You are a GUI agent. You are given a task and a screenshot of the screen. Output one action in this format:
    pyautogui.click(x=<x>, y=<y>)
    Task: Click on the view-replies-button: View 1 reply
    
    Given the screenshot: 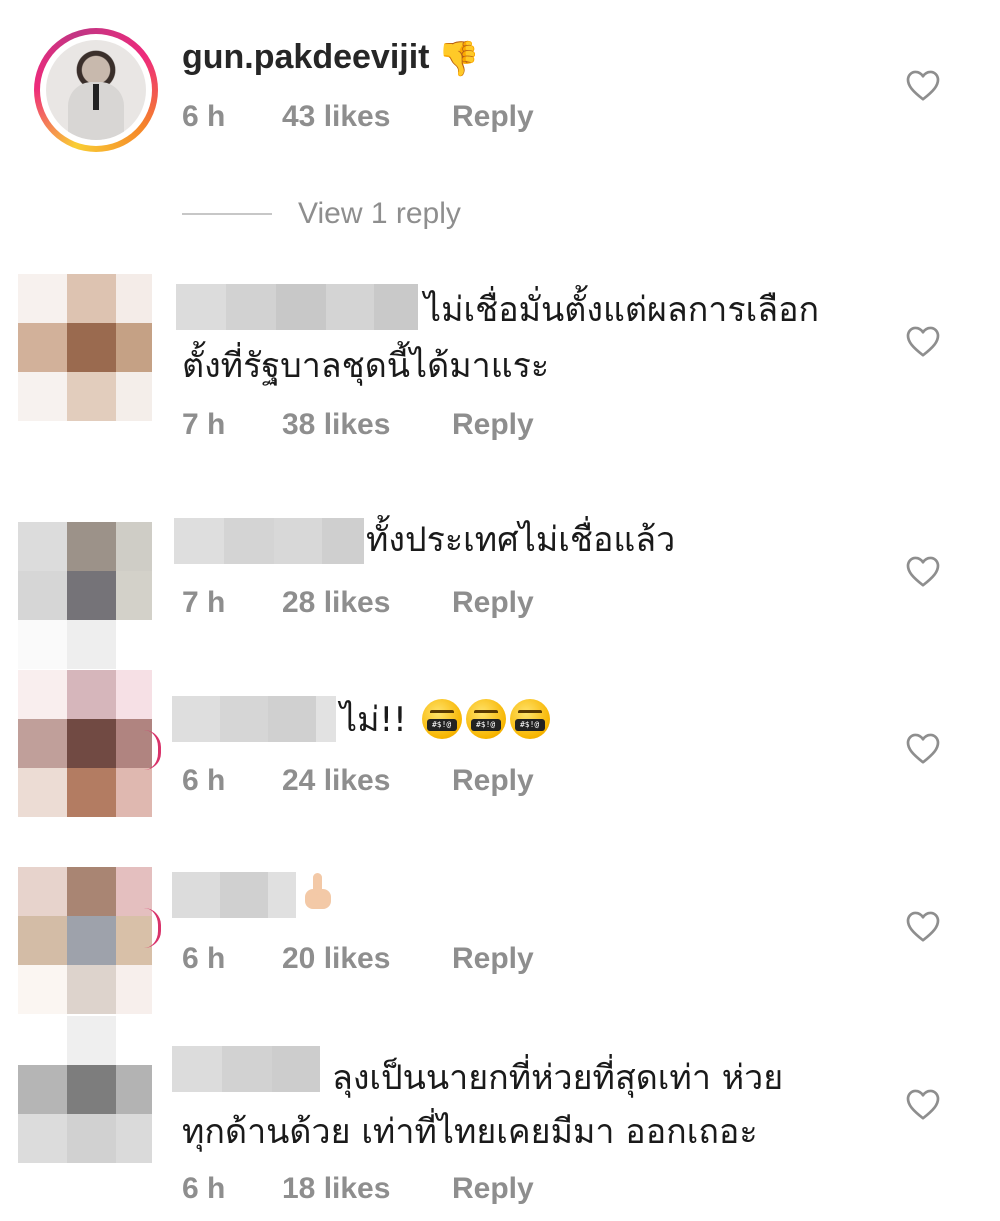 What is the action you would take?
    pyautogui.click(x=321, y=214)
    